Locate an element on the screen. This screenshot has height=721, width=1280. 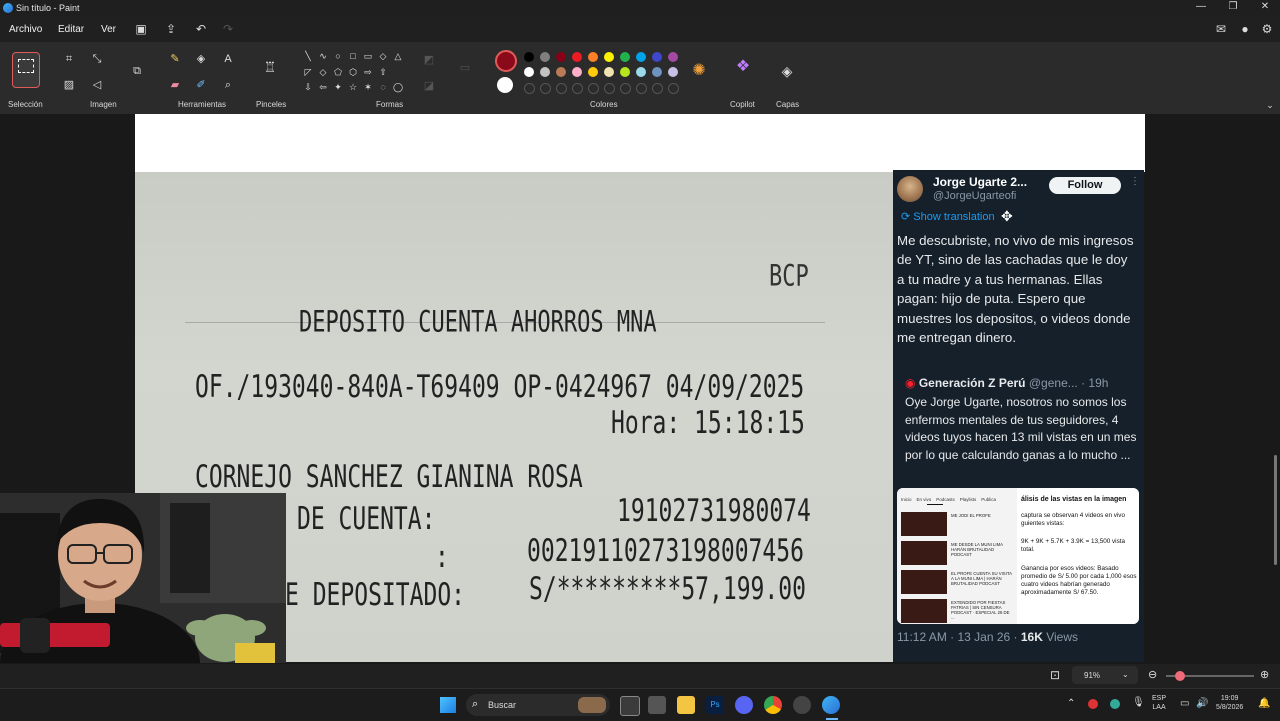
obs-icon is located at coordinates (802, 705).